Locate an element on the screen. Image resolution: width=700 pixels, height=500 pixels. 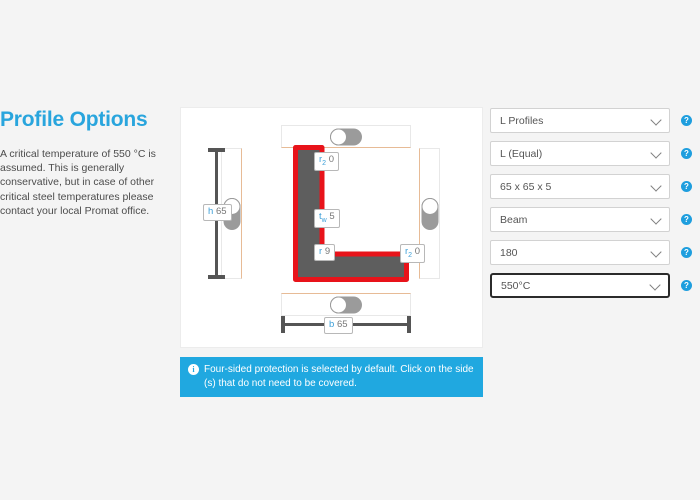
tw-subscript: w is located at coordinates (324, 220).